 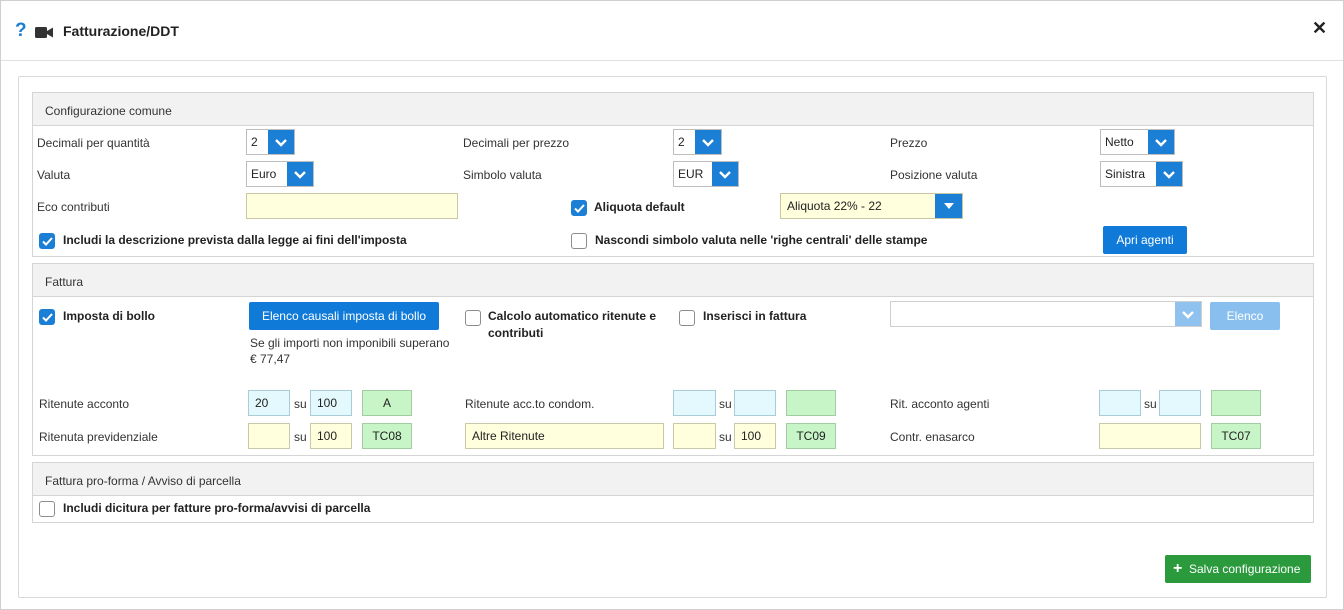 What do you see at coordinates (54, 175) in the screenshot?
I see `valuta-label: Valuta` at bounding box center [54, 175].